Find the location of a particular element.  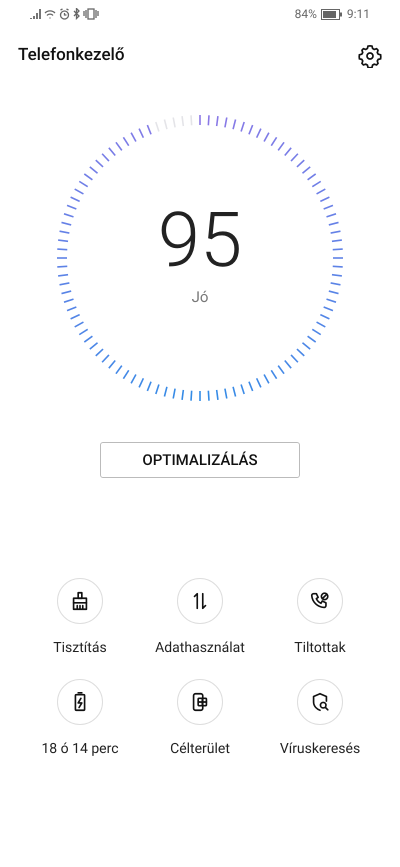

screen-title: Telefonkezelő is located at coordinates (71, 55).